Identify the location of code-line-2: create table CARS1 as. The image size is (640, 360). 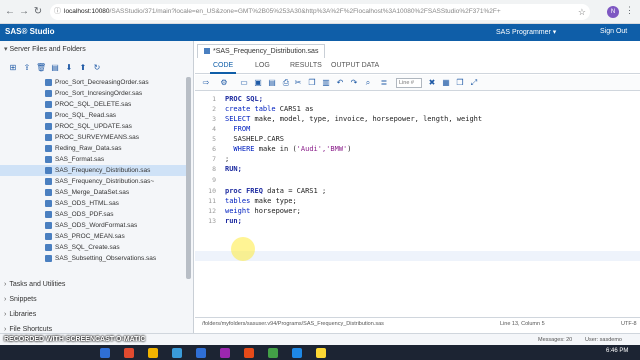
(269, 109).